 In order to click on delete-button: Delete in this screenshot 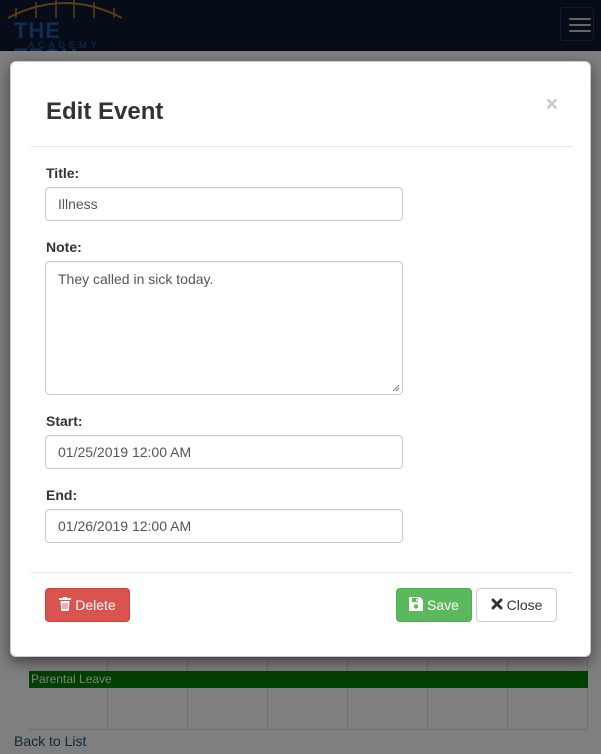, I will do `click(87, 605)`.